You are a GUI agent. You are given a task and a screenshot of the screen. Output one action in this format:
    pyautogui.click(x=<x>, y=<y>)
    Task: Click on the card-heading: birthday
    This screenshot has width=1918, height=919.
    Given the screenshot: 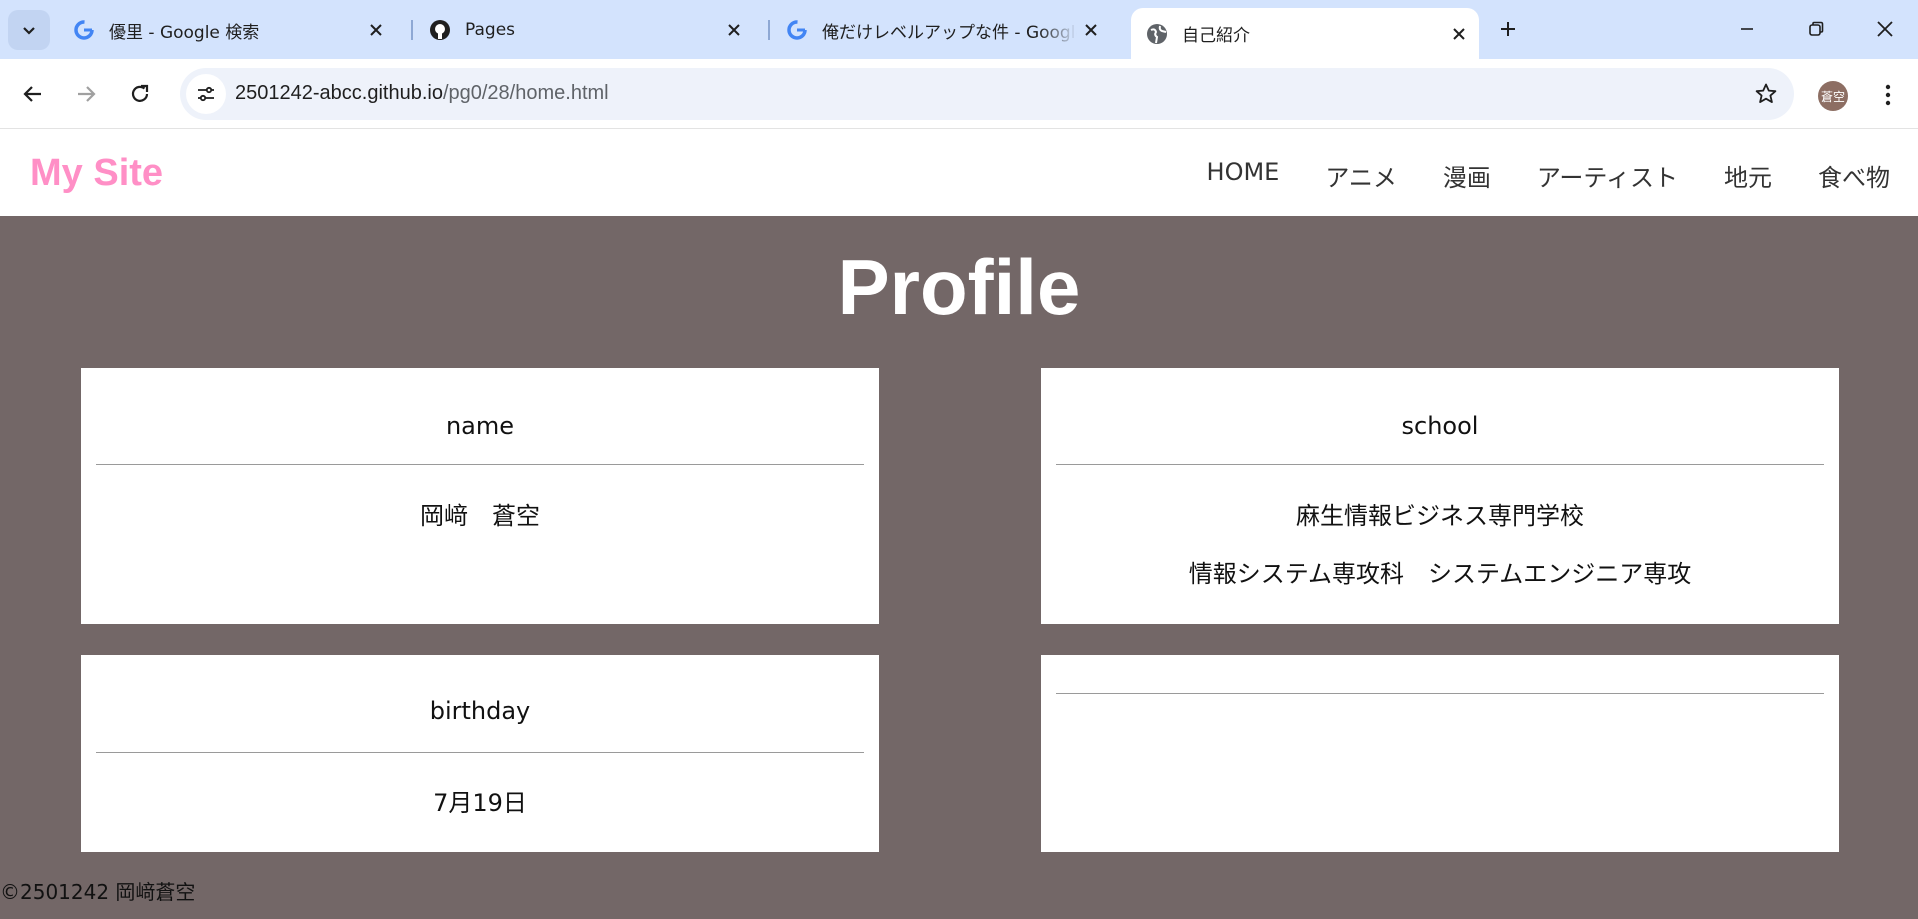 What is the action you would take?
    pyautogui.click(x=480, y=711)
    